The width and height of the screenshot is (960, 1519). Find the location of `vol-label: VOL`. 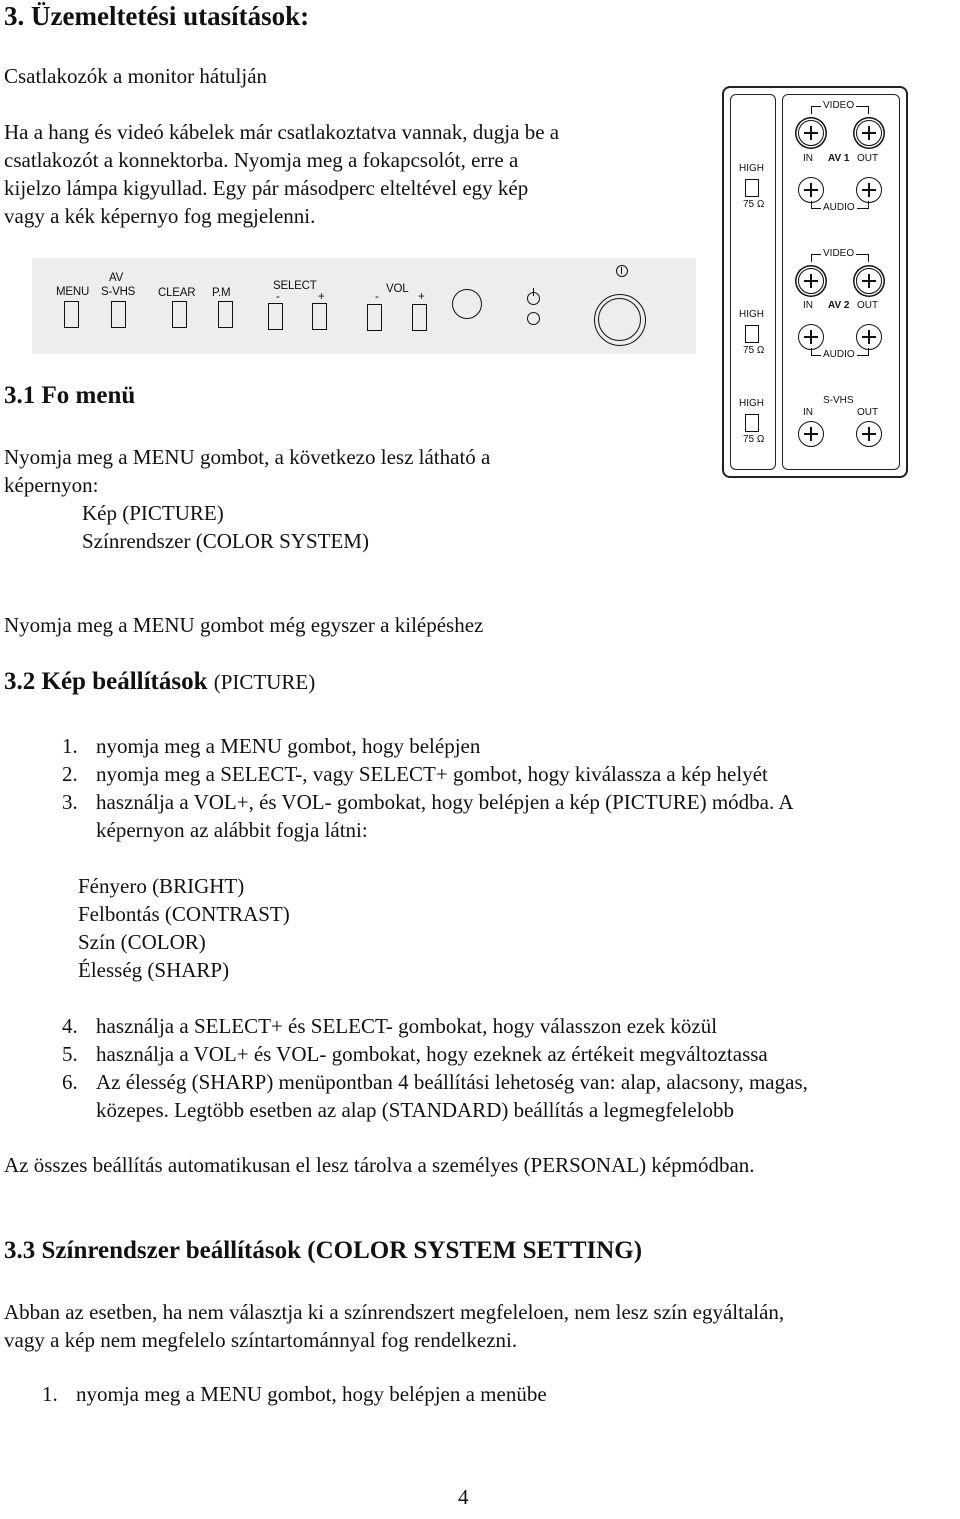

vol-label: VOL is located at coordinates (397, 289).